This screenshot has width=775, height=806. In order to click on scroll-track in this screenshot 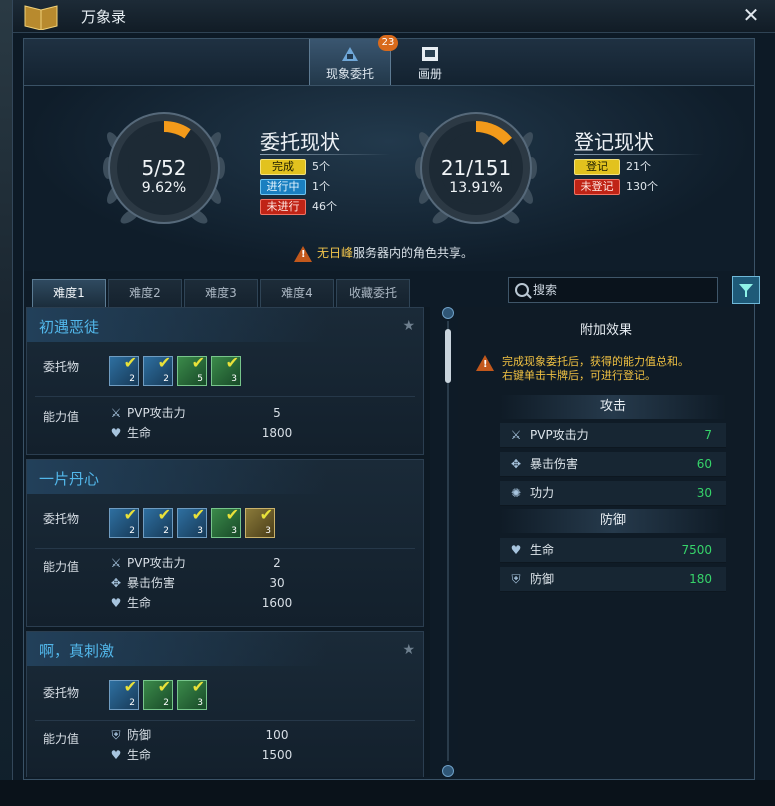, I will do `click(448, 541)`.